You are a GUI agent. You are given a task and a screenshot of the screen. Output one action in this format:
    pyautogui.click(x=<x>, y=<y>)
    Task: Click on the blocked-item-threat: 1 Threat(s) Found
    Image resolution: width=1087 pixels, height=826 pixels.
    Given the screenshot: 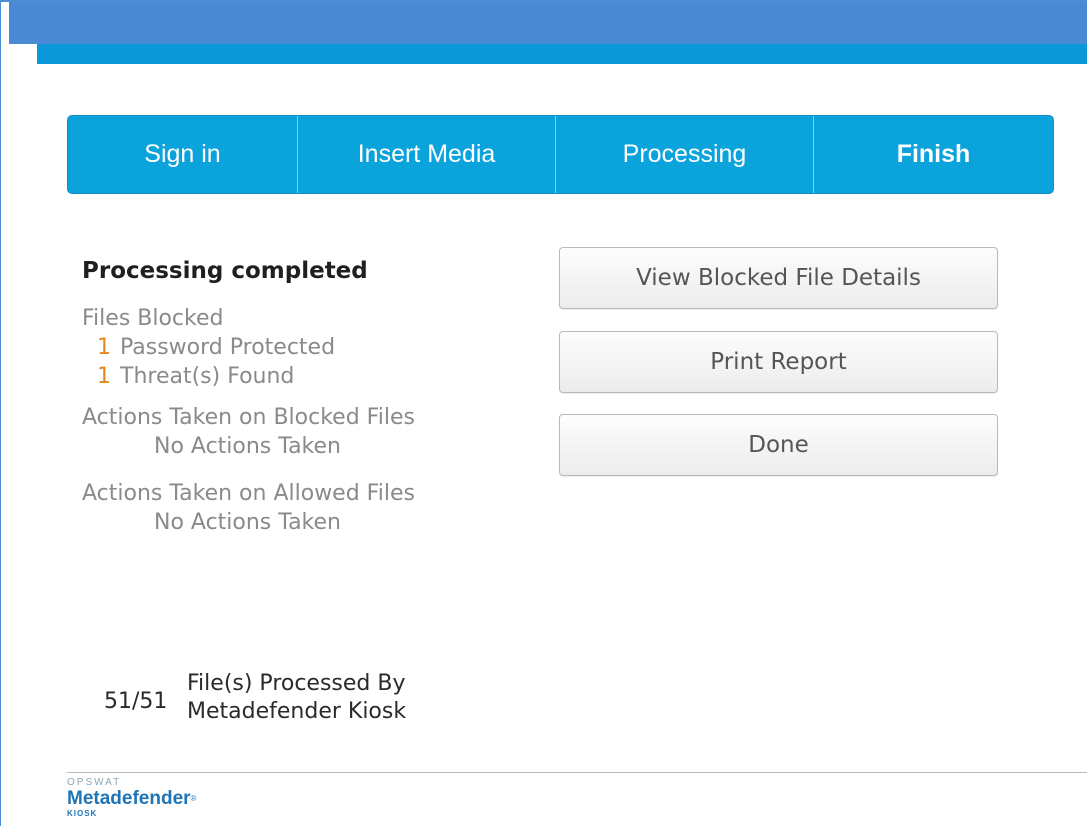 What is the action you would take?
    pyautogui.click(x=292, y=376)
    